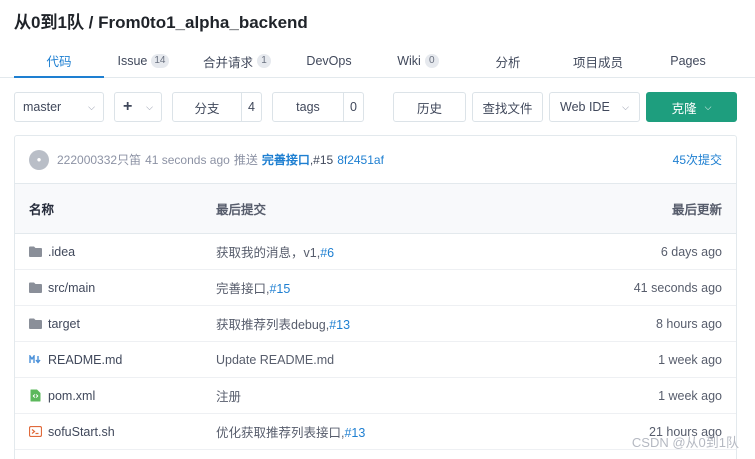 The image size is (755, 459). I want to click on tab-devops: DevOps, so click(329, 61).